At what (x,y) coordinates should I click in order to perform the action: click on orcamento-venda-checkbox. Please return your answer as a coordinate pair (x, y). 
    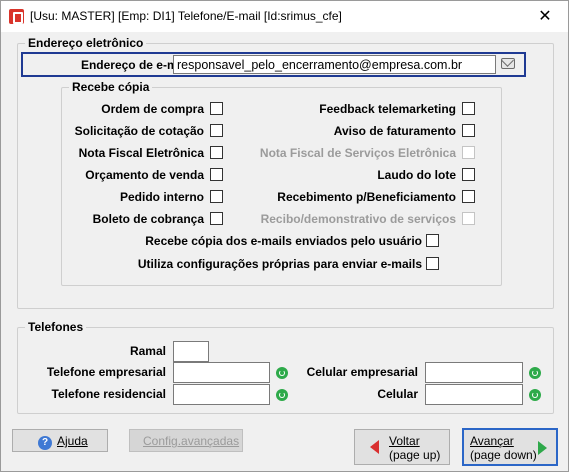
    Looking at the image, I should click on (216, 174).